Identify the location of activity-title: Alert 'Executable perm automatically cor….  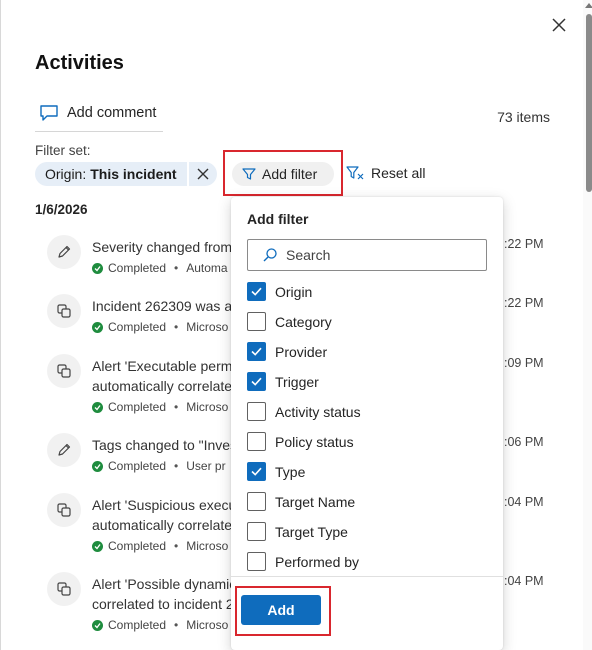
(162, 376).